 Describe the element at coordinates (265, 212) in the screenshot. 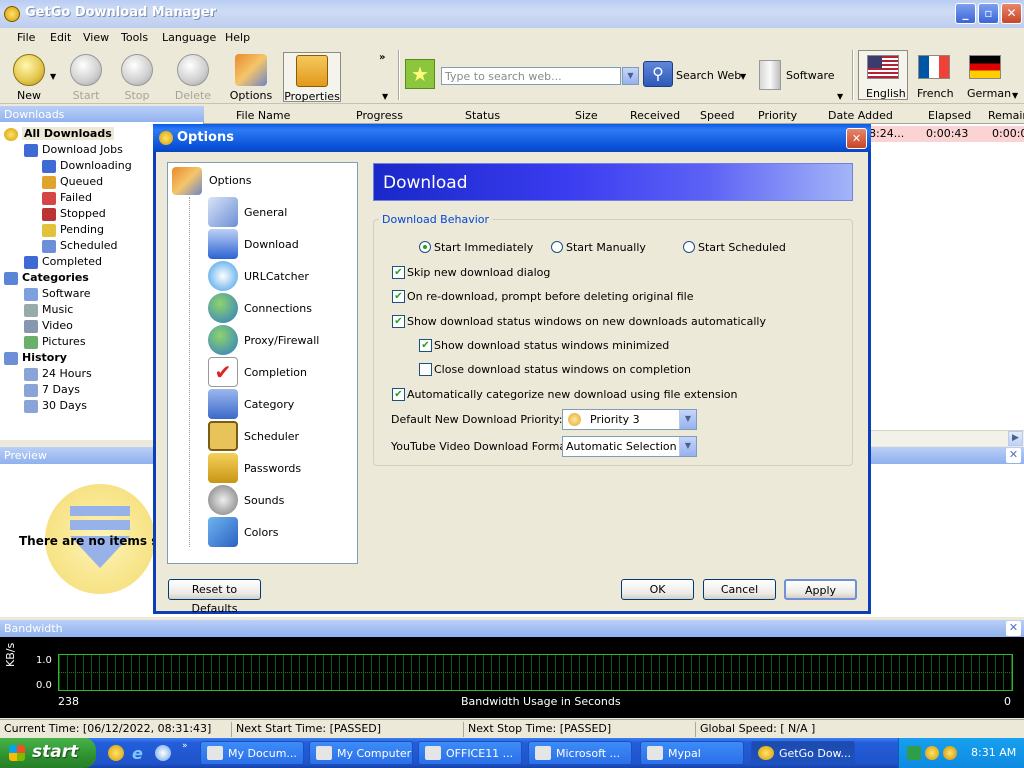

I see `nav-general: General` at that location.